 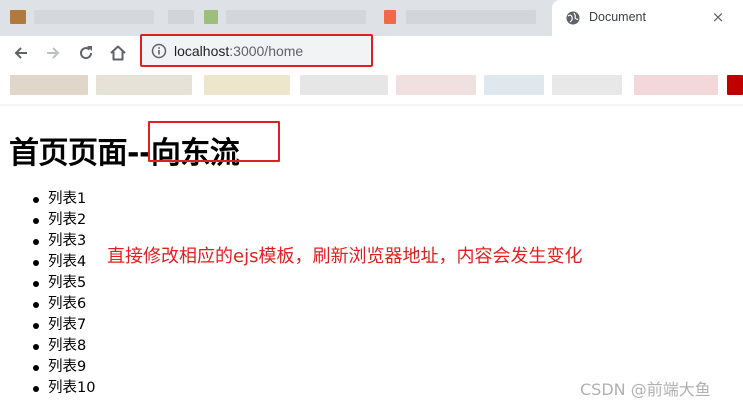 What do you see at coordinates (214, 141) in the screenshot?
I see `highlight-box-title` at bounding box center [214, 141].